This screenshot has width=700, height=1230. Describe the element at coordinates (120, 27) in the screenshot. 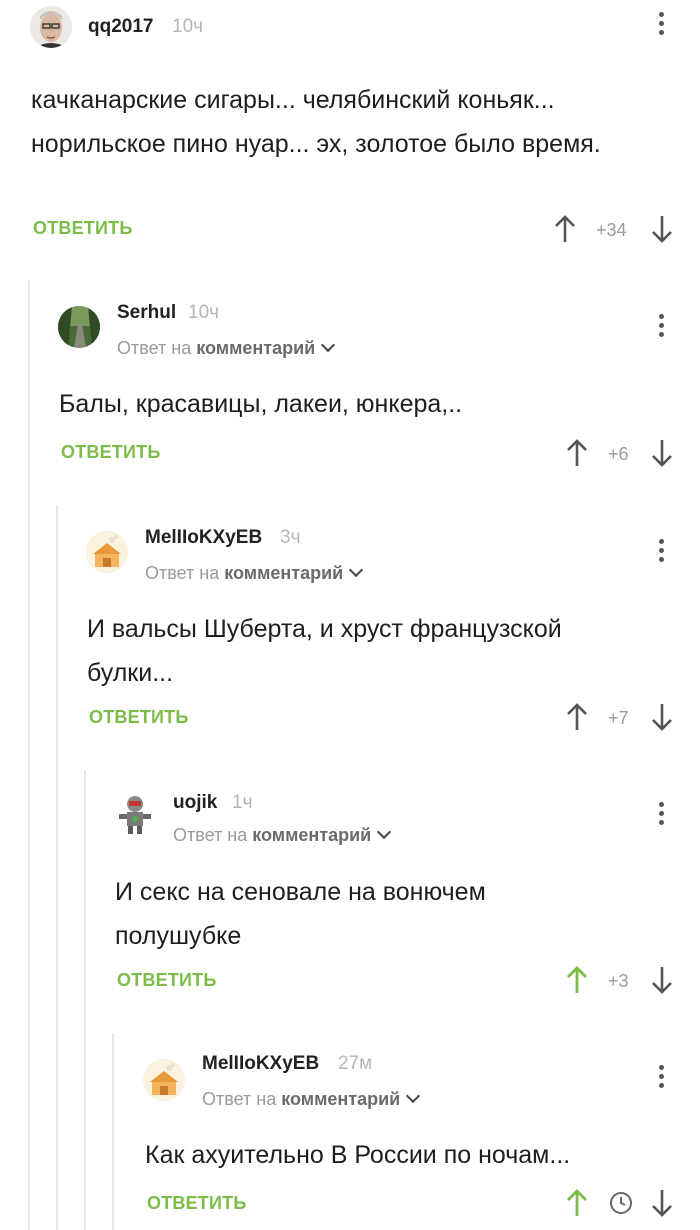

I see `username: qq2017` at that location.